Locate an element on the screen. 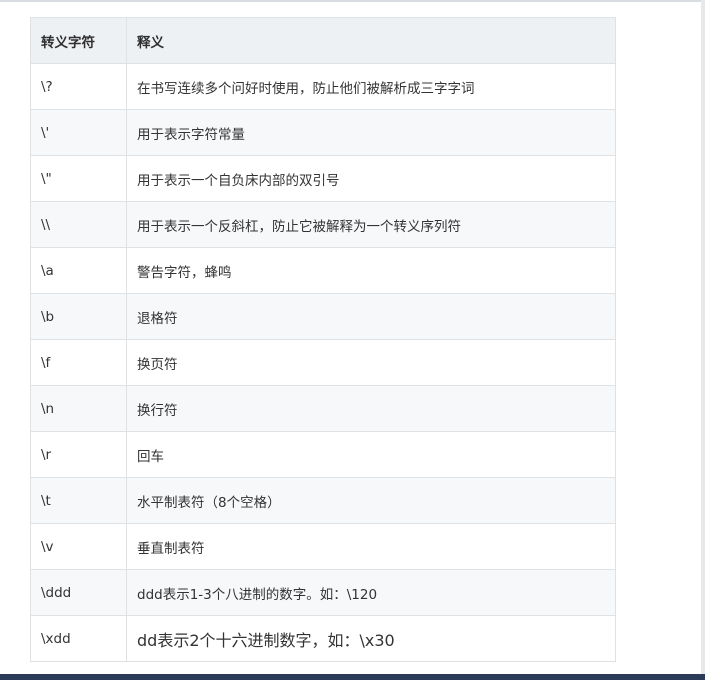 Image resolution: width=705 pixels, height=680 pixels. table-row: \' 用于表示字符常量 is located at coordinates (323, 132).